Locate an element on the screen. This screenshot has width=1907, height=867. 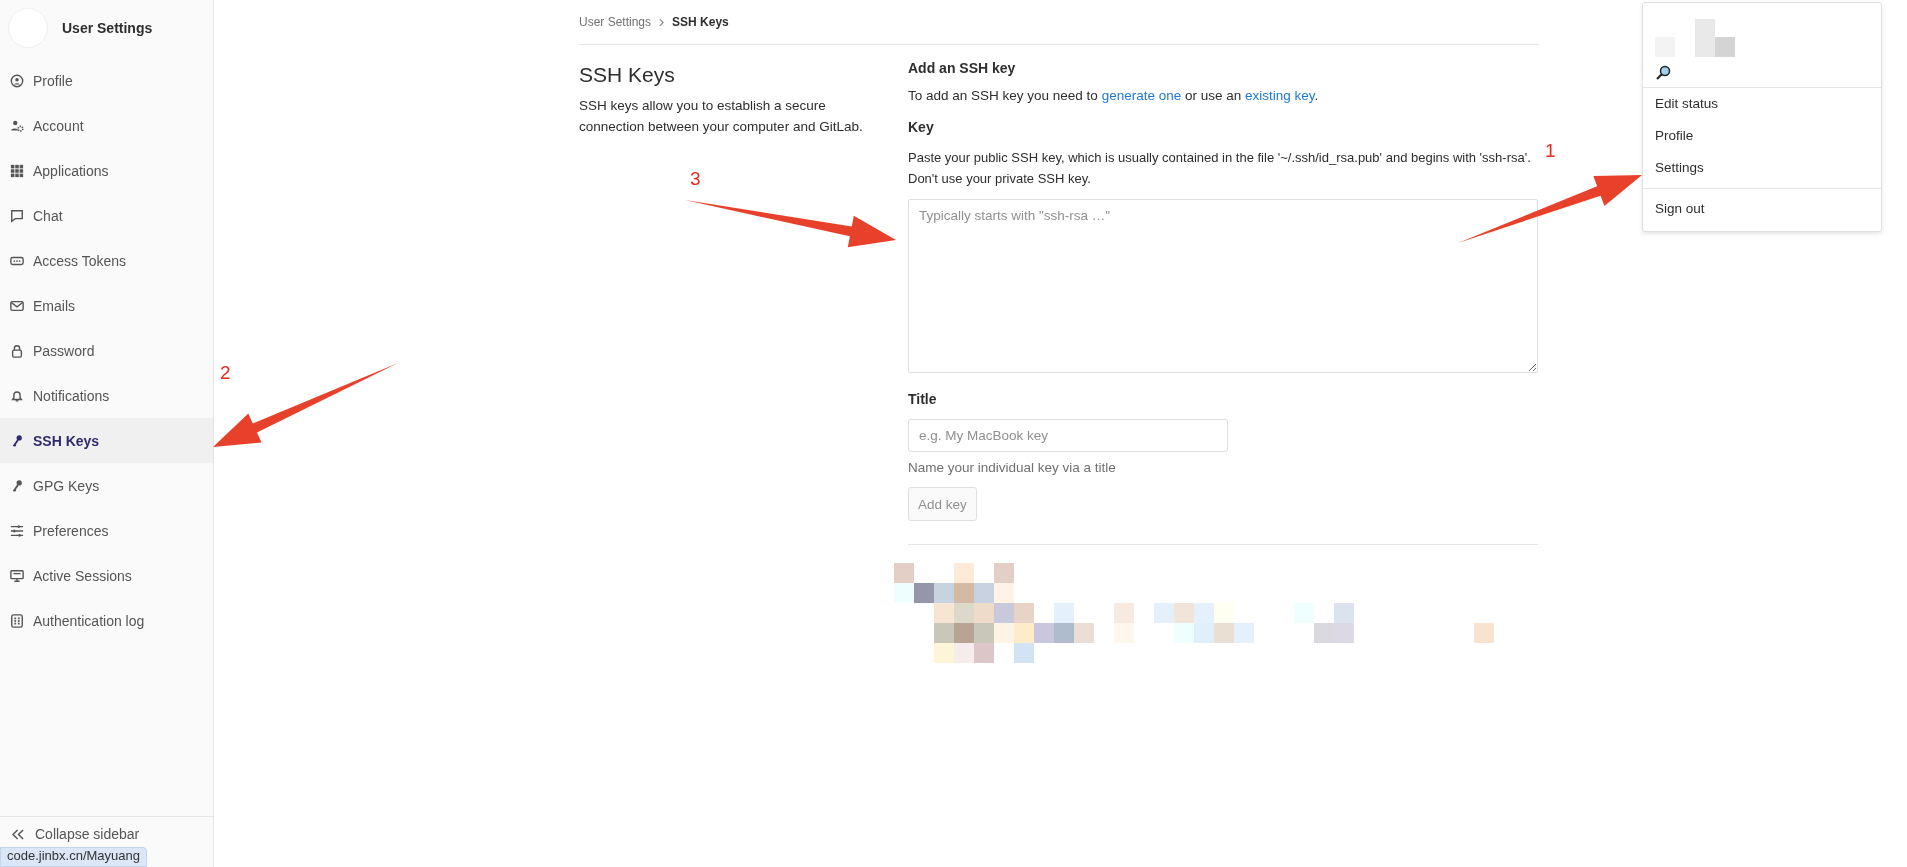
instructions-text: To add an SSH key you need to generate one or use an existing key. is located at coordinates (1114, 95).